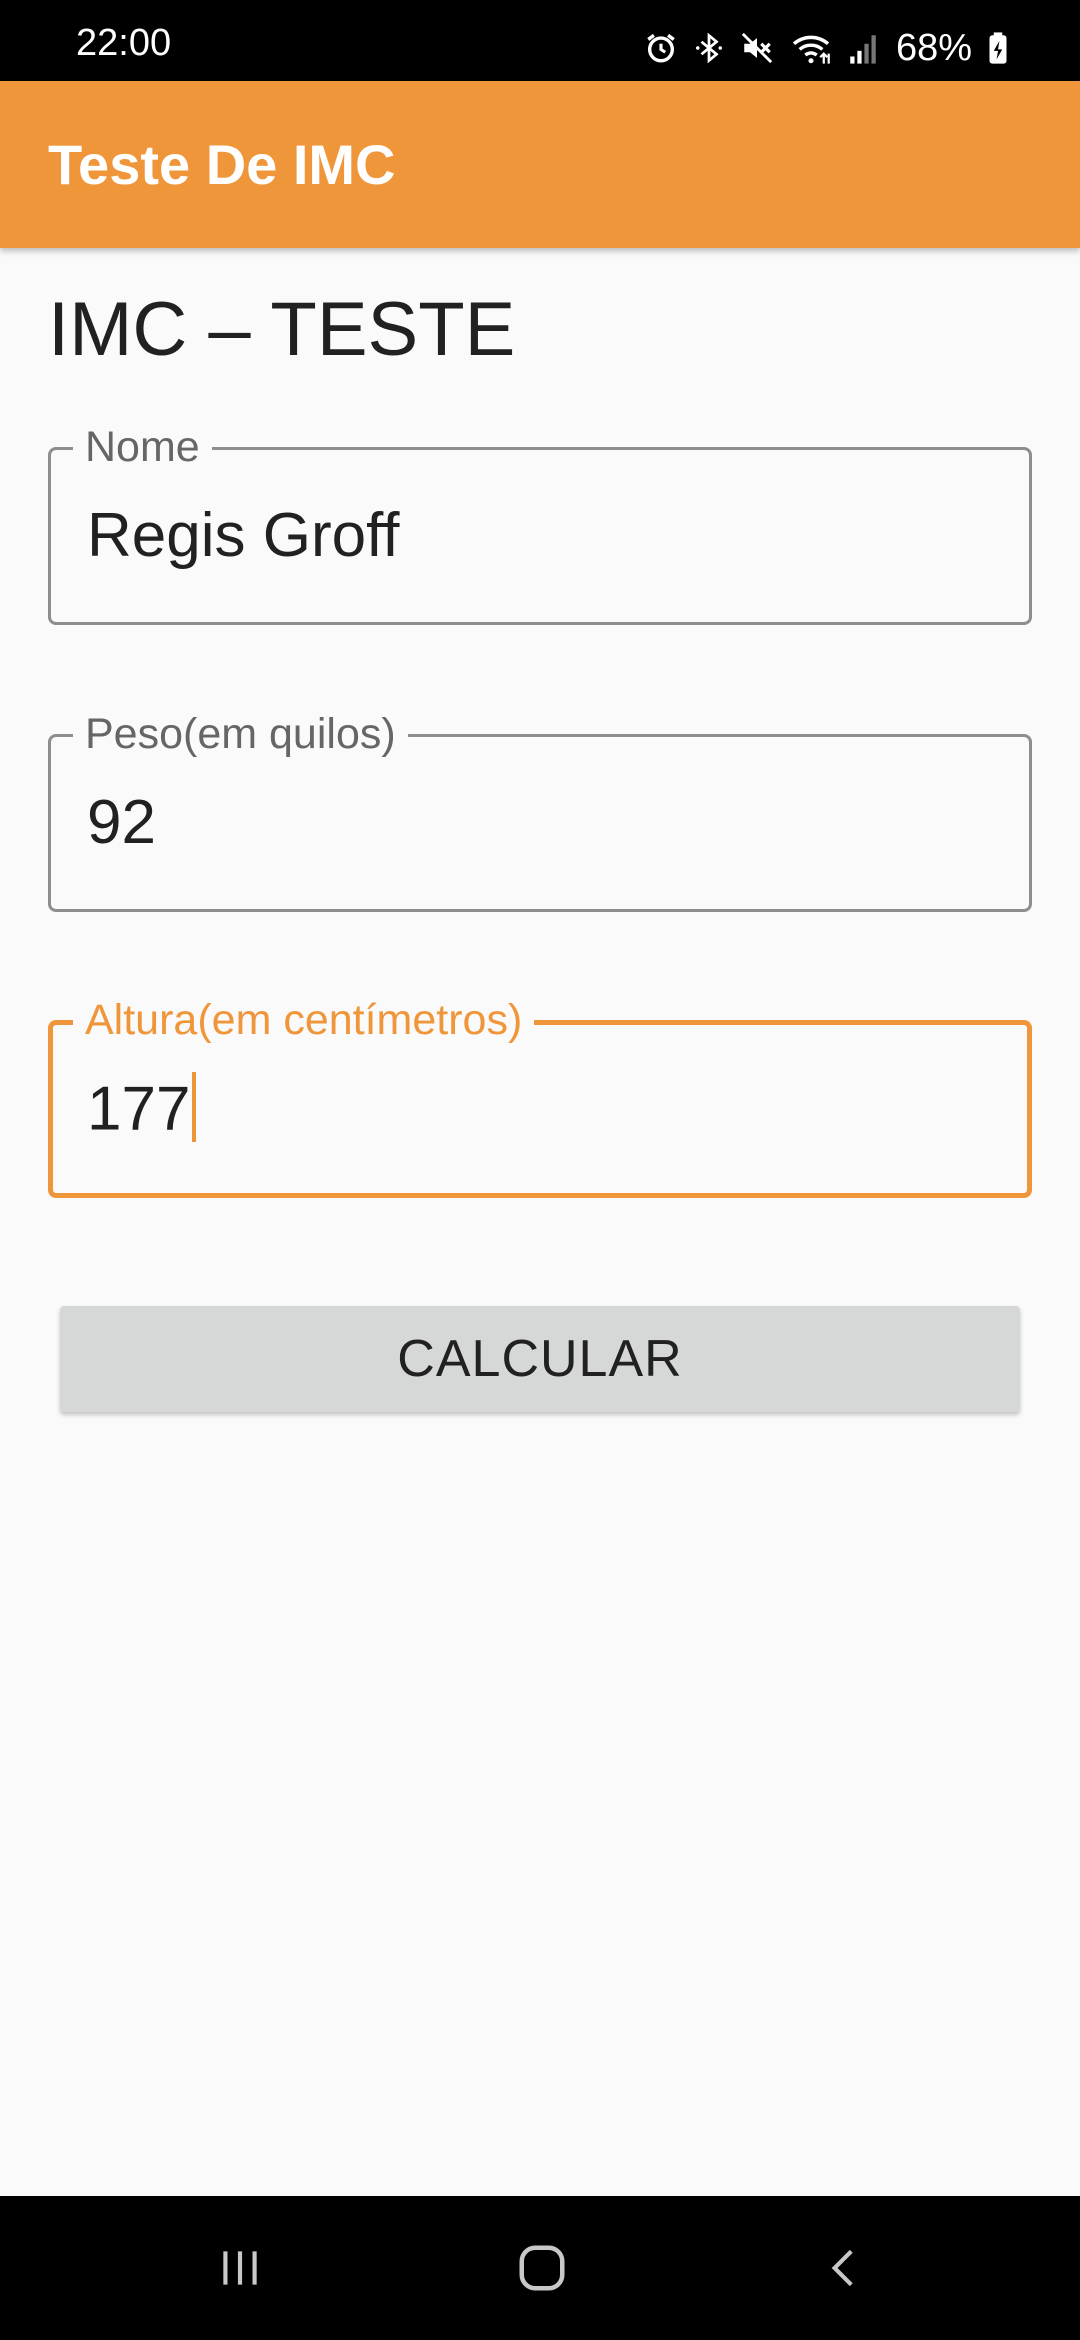 The image size is (1080, 2340). I want to click on home-icon, so click(542, 2268).